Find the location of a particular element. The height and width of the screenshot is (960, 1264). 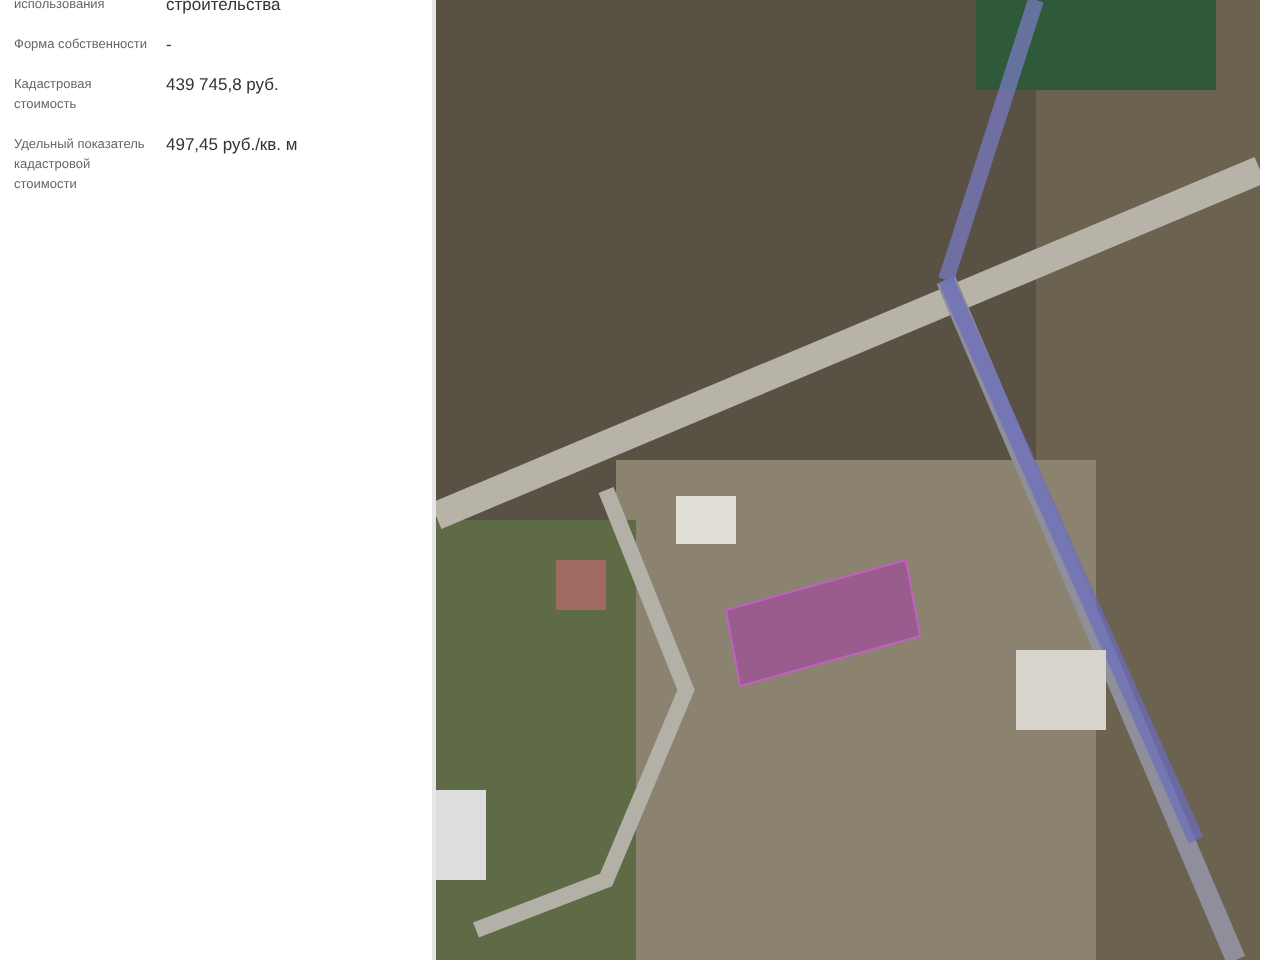

property-value: 439 745,8 руб. is located at coordinates (223, 85).